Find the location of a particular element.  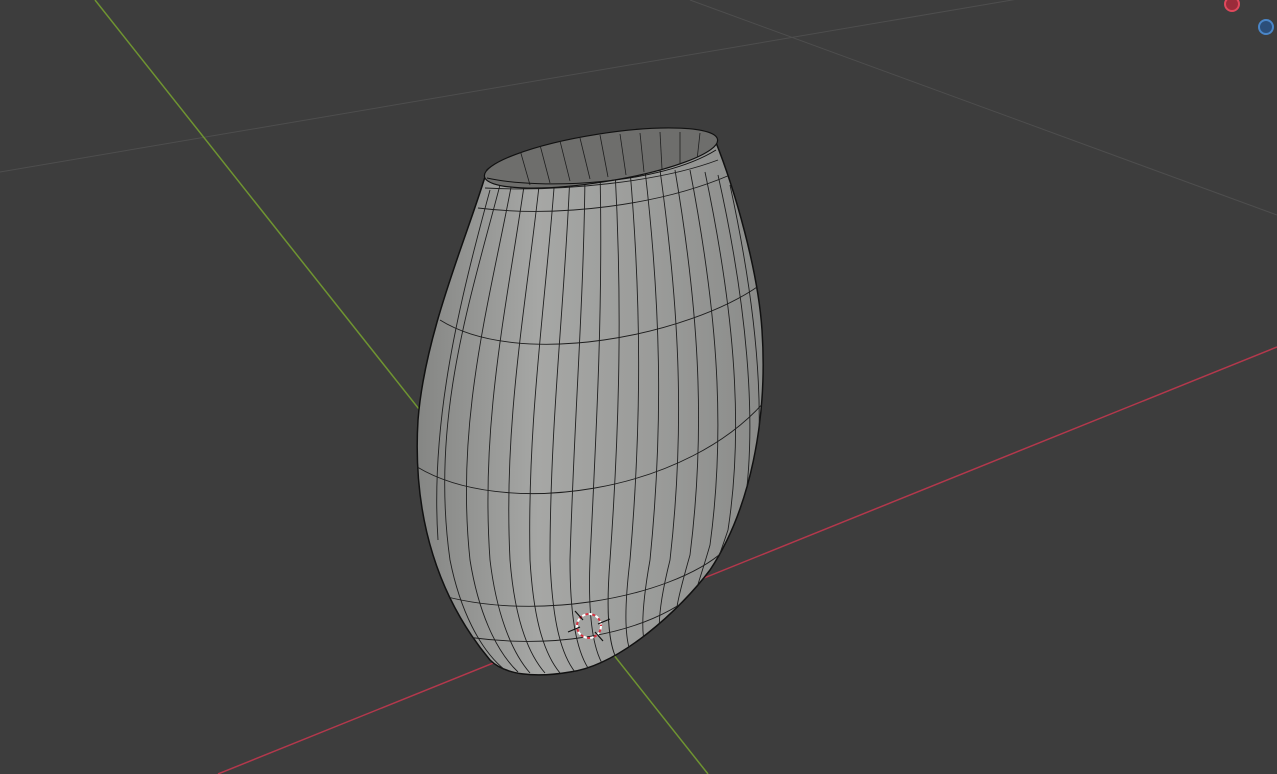

gizmo-z-axis-button is located at coordinates (1266, 27).